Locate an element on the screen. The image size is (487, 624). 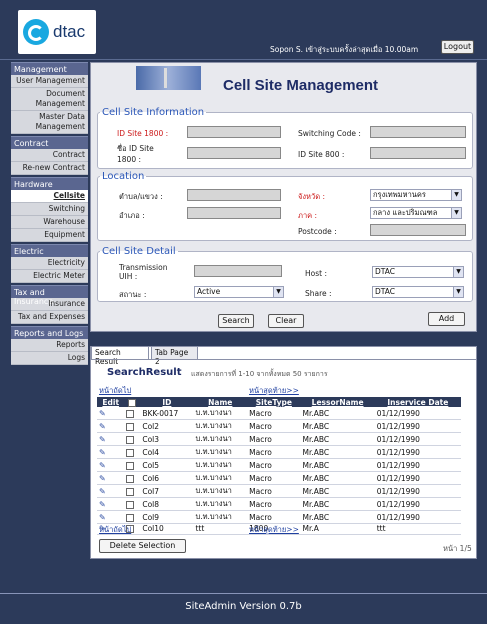
sidebar-item-reports: Reports is located at coordinates (49, 345).